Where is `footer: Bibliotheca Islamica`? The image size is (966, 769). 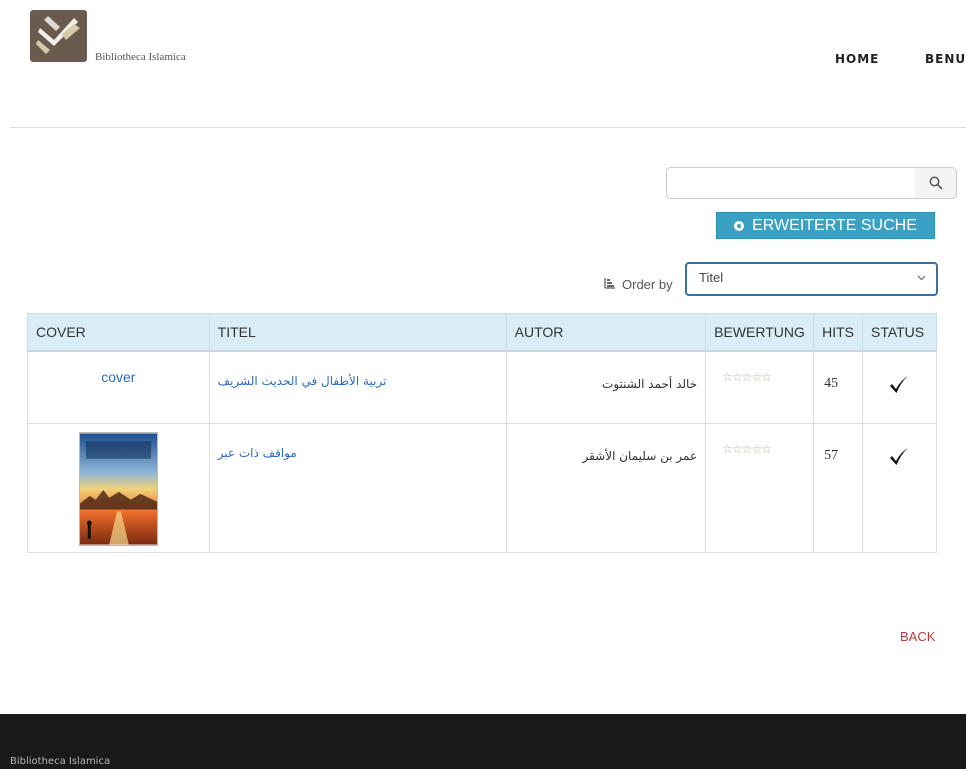
footer: Bibliotheca Islamica is located at coordinates (483, 741).